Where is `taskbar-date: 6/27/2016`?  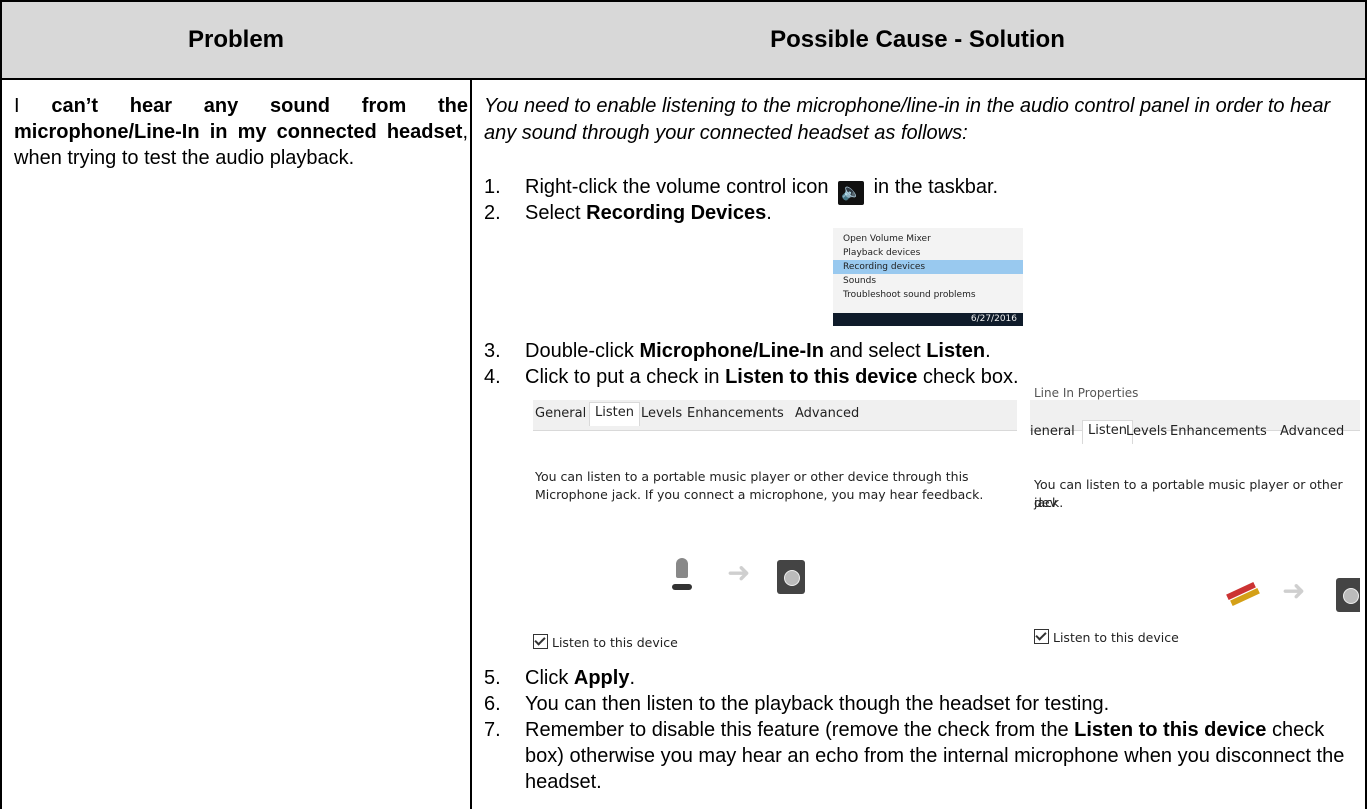
taskbar-date: 6/27/2016 is located at coordinates (993, 319).